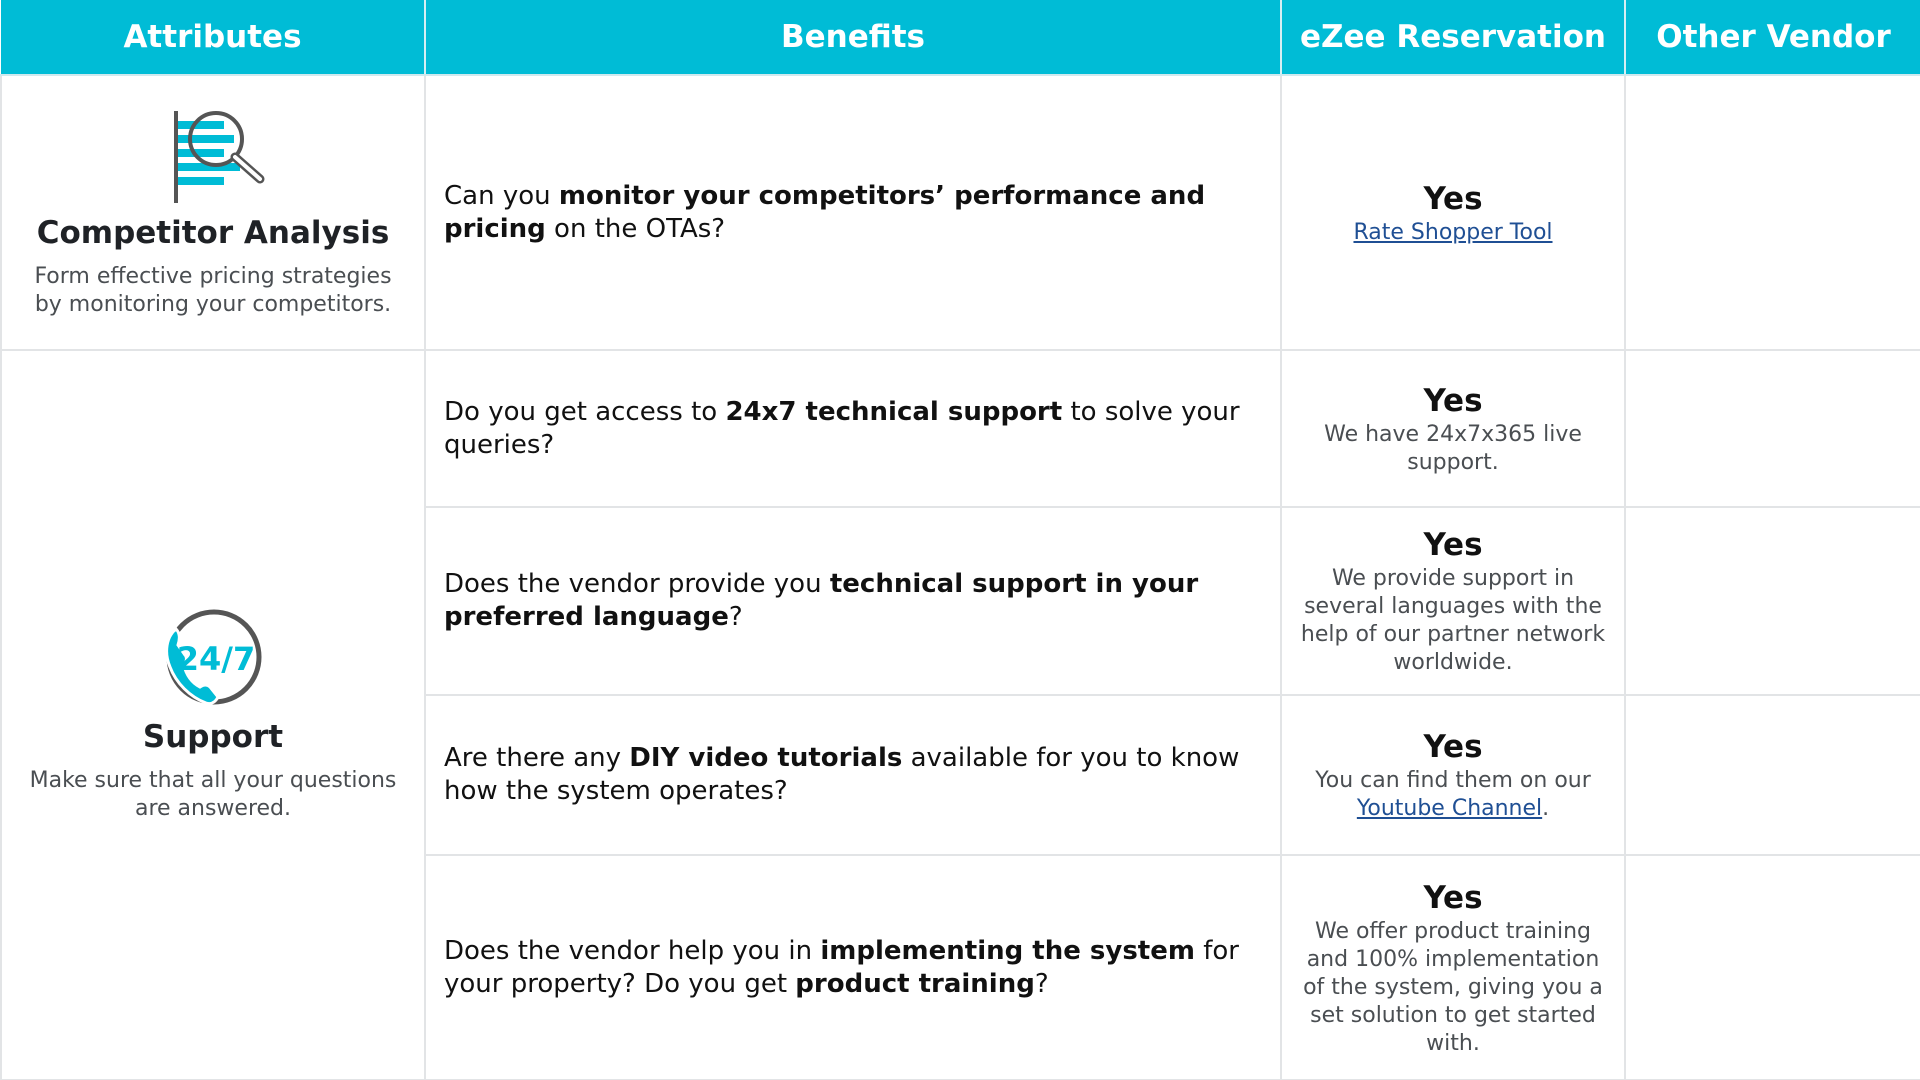 The width and height of the screenshot is (1920, 1080). Describe the element at coordinates (635, 228) in the screenshot. I see `benefit-text: on the OTAs?` at that location.